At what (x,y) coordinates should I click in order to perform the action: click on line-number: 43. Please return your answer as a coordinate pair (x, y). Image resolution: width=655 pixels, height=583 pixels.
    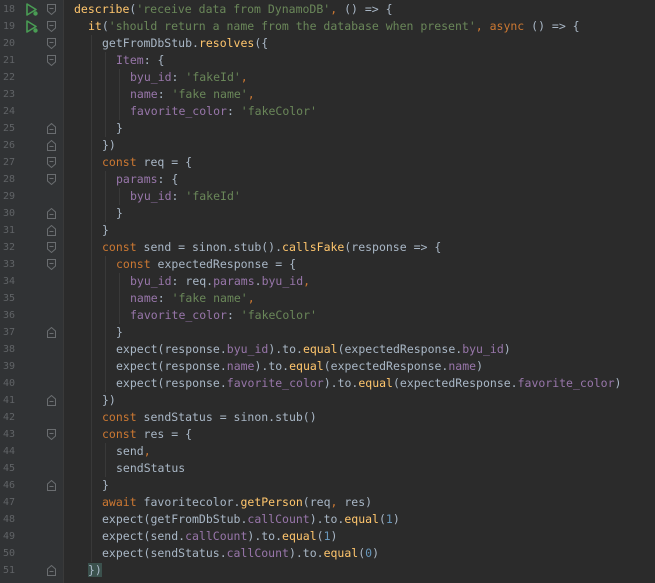
    Looking at the image, I should click on (9, 434).